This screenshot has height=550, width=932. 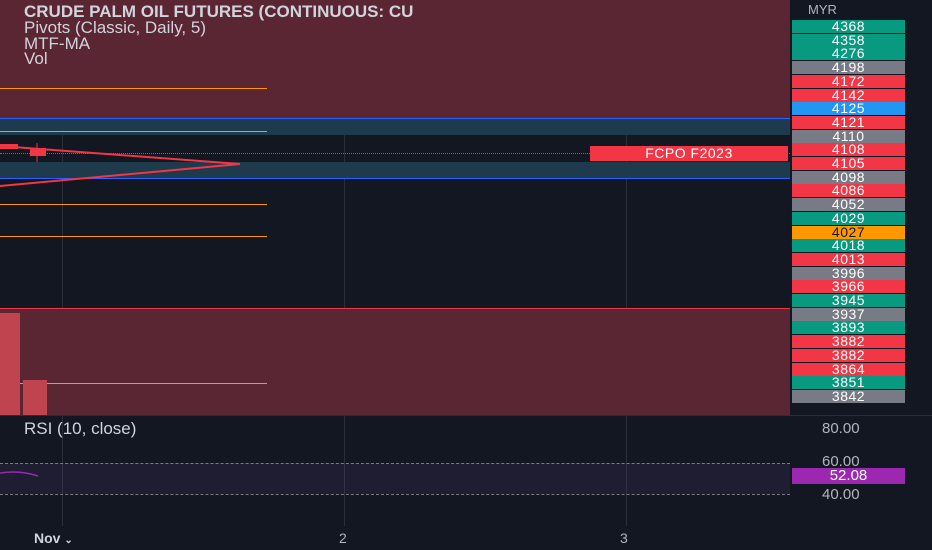 I want to click on rsi-plot, so click(x=19, y=474).